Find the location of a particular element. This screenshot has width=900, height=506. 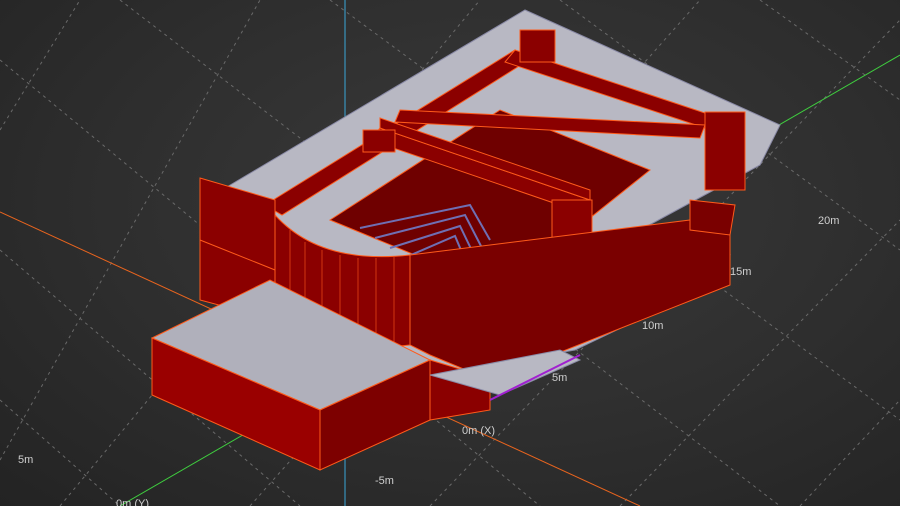

grid-label-10m: 10m is located at coordinates (652, 326).